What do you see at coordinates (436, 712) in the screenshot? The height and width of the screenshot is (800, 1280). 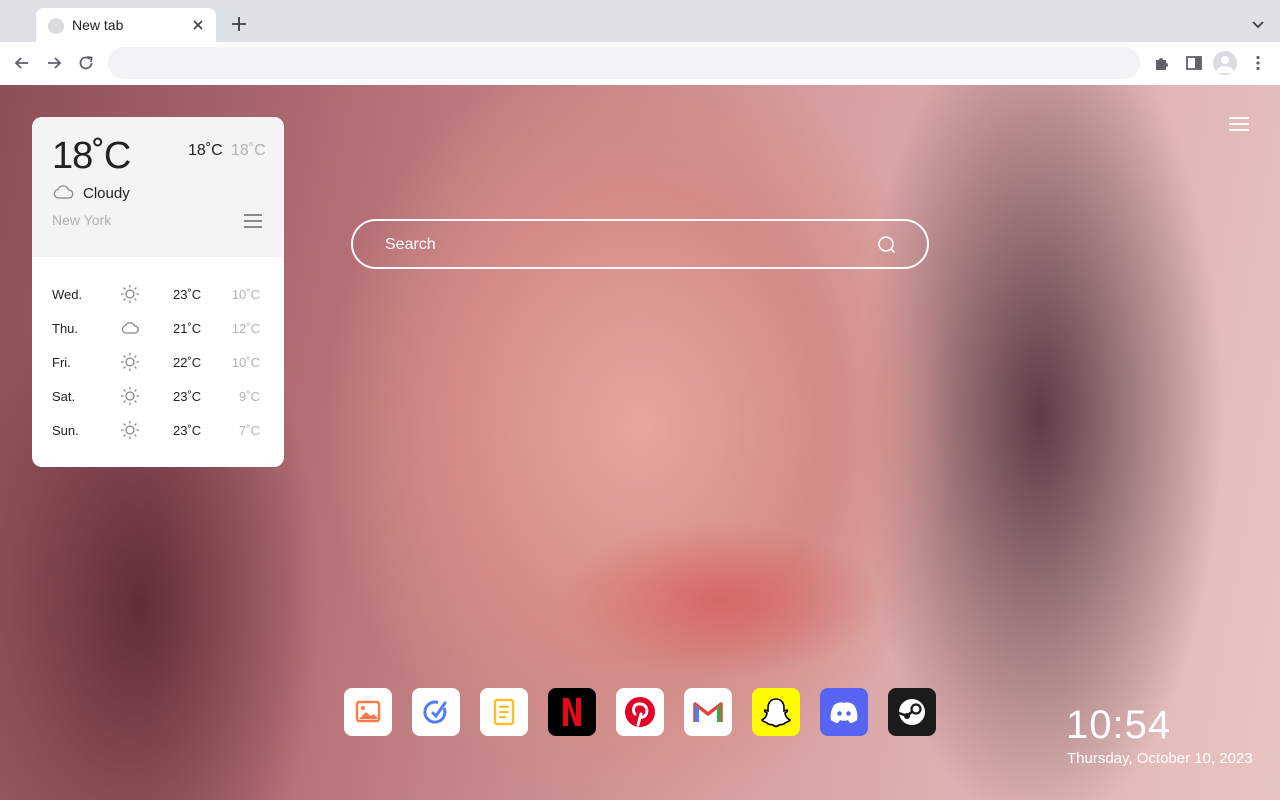 I see `check-circle-icon` at bounding box center [436, 712].